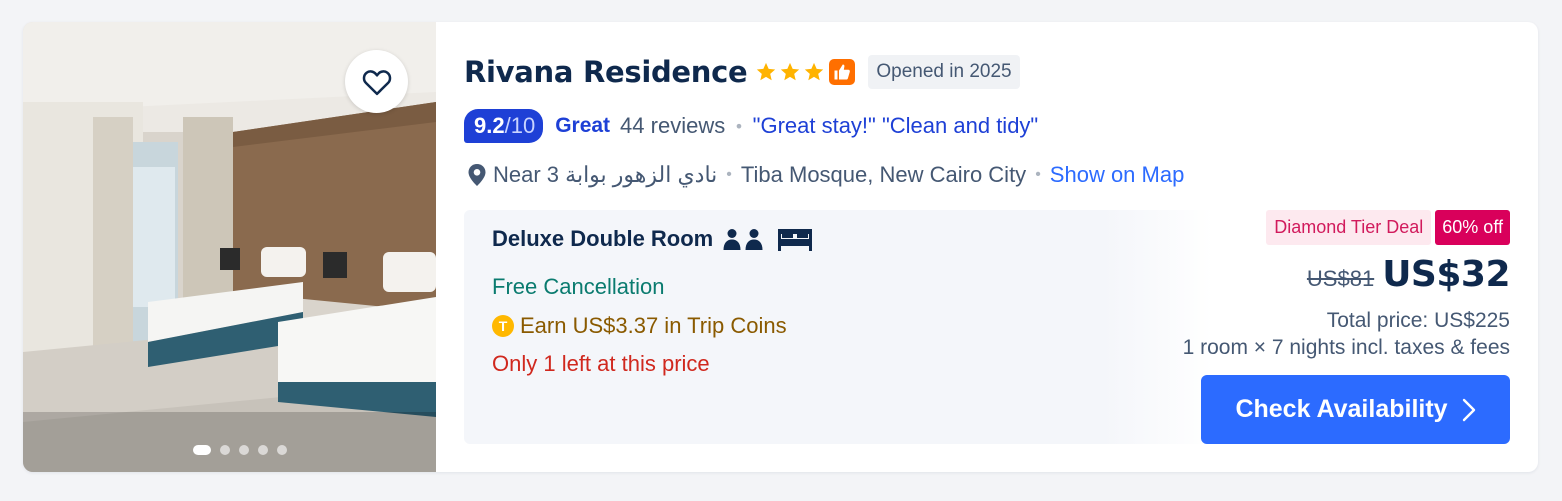  What do you see at coordinates (606, 72) in the screenshot?
I see `hotel-name: Rivana Residence` at bounding box center [606, 72].